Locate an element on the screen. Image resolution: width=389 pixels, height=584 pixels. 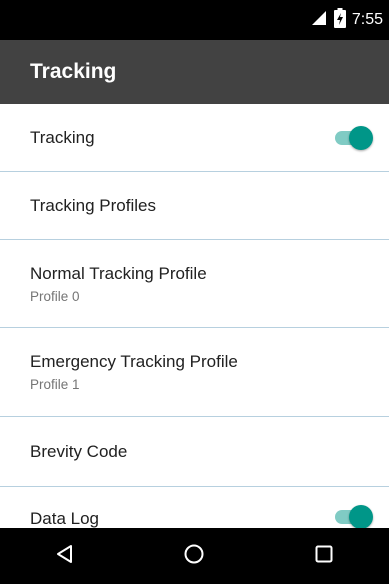
setting-data-log: Data Log is located at coordinates (194, 507).